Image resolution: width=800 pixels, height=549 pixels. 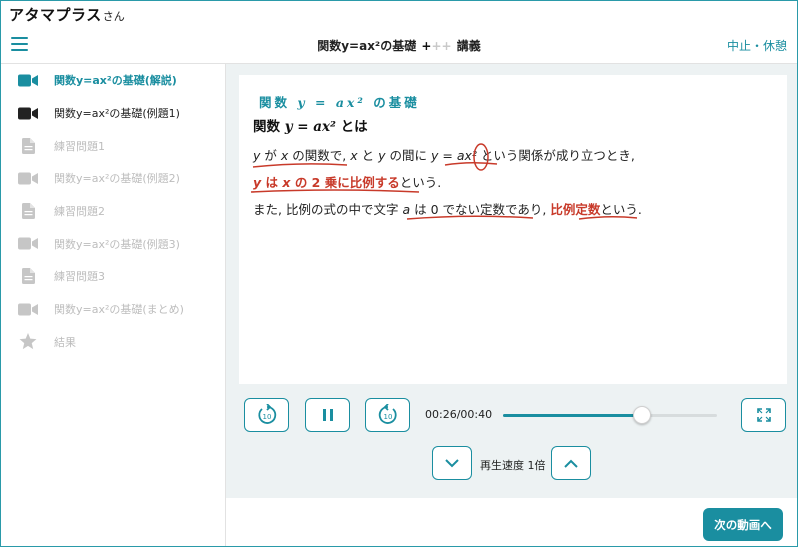 I want to click on fullscreen-icon, so click(x=763, y=415).